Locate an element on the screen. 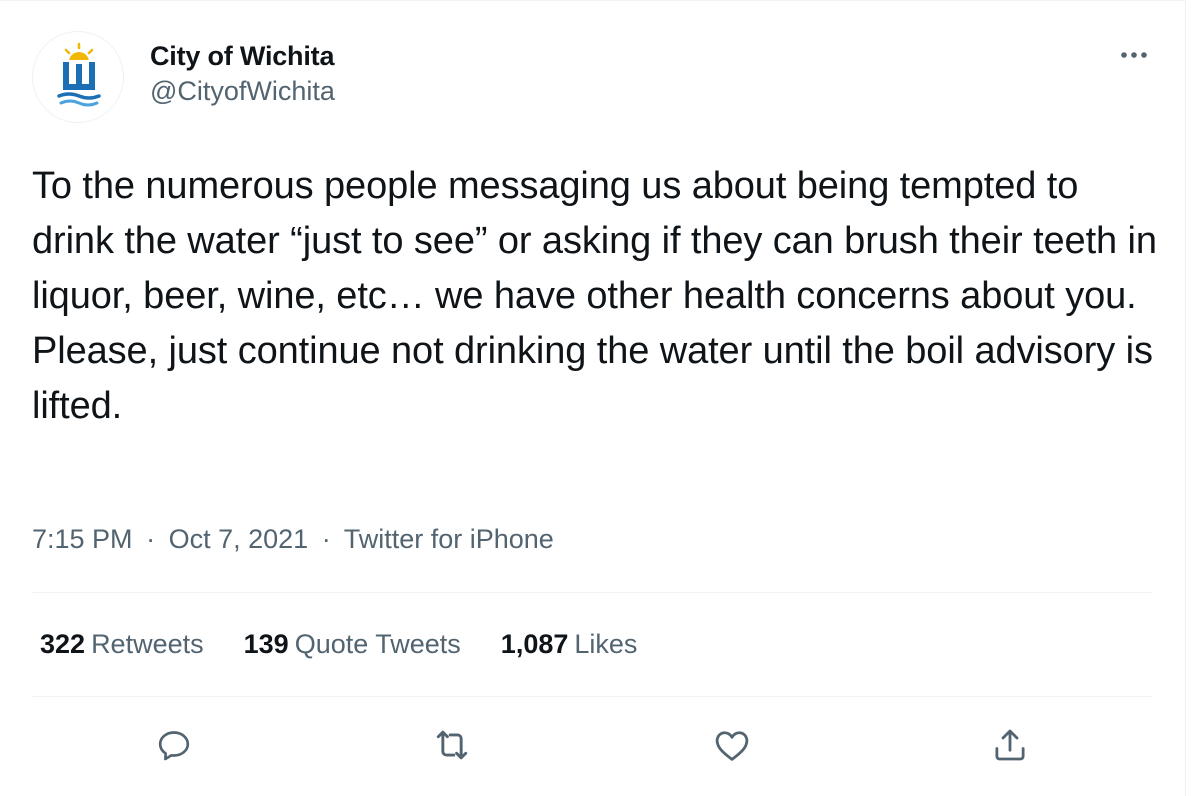  tweet-actions is located at coordinates (592, 745).